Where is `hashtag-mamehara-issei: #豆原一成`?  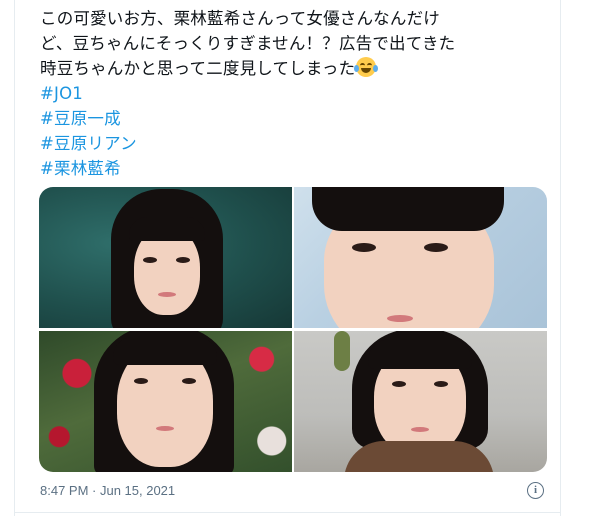
hashtag-mamehara-issei: #豆原一成 is located at coordinates (297, 118).